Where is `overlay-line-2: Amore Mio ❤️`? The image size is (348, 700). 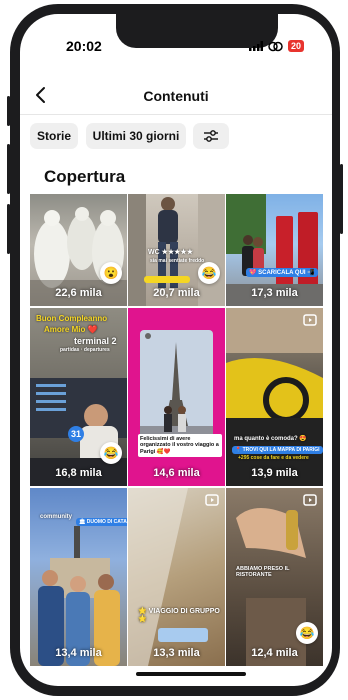 overlay-line-2: Amore Mio ❤️ is located at coordinates (71, 329).